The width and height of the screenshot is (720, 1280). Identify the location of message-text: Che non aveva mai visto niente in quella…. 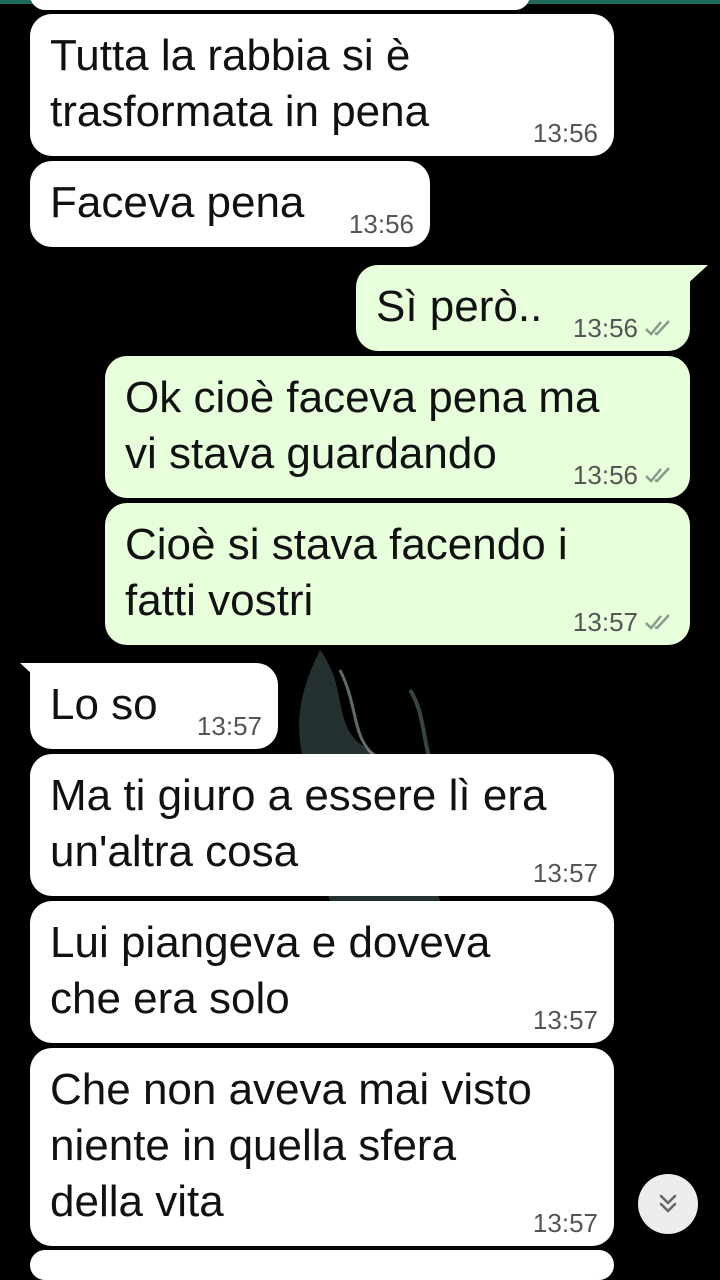
(291, 1145).